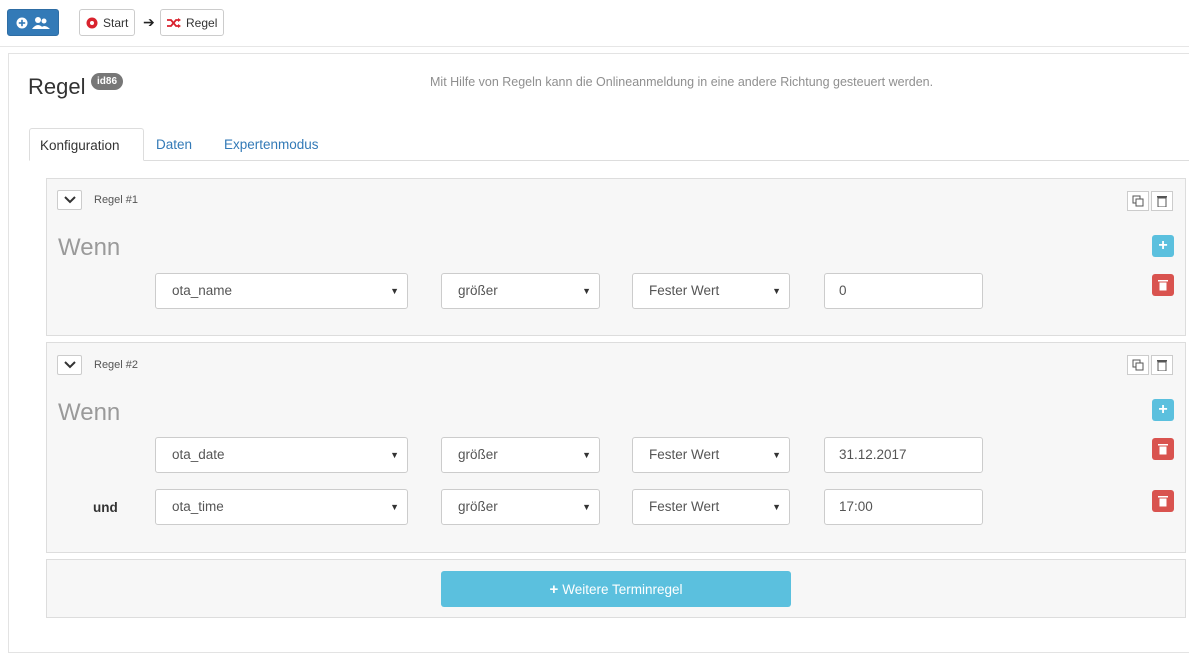  Describe the element at coordinates (149, 22) in the screenshot. I see `arrow-right-icon: ➔` at that location.